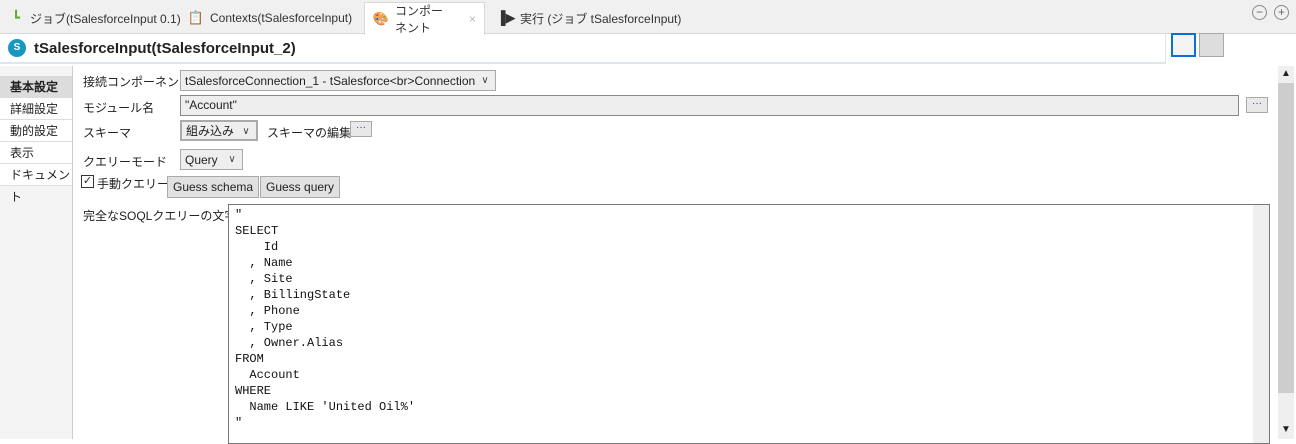 The height and width of the screenshot is (444, 1296). I want to click on job-icon: ┗, so click(16, 17).